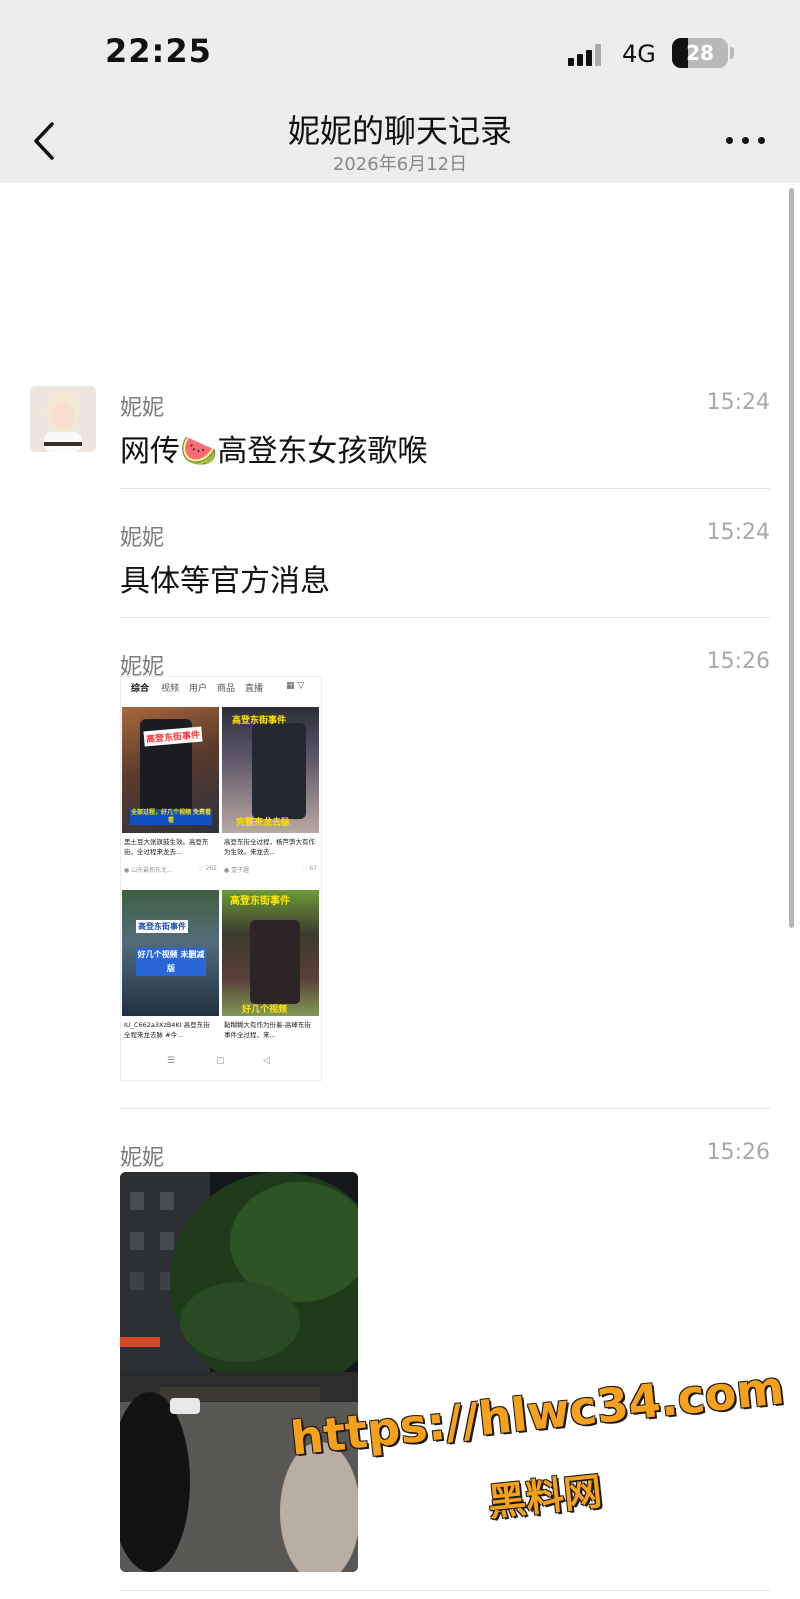 Image resolution: width=800 pixels, height=1599 pixels. I want to click on battery-level: 28, so click(700, 53).